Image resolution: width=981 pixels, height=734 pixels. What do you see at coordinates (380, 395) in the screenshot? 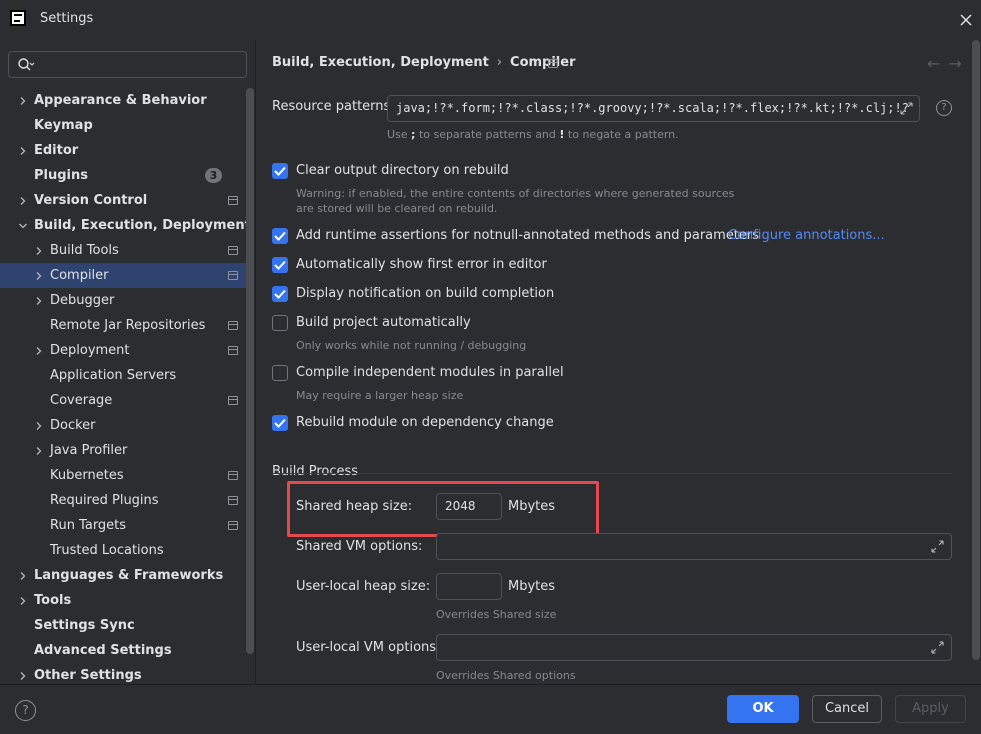
I see `compile-parallel-hint: May require a larger heap size` at bounding box center [380, 395].